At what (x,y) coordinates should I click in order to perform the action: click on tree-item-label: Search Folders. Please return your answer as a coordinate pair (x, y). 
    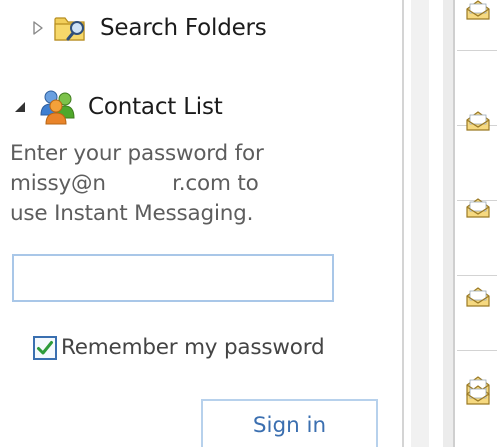
    Looking at the image, I should click on (183, 28).